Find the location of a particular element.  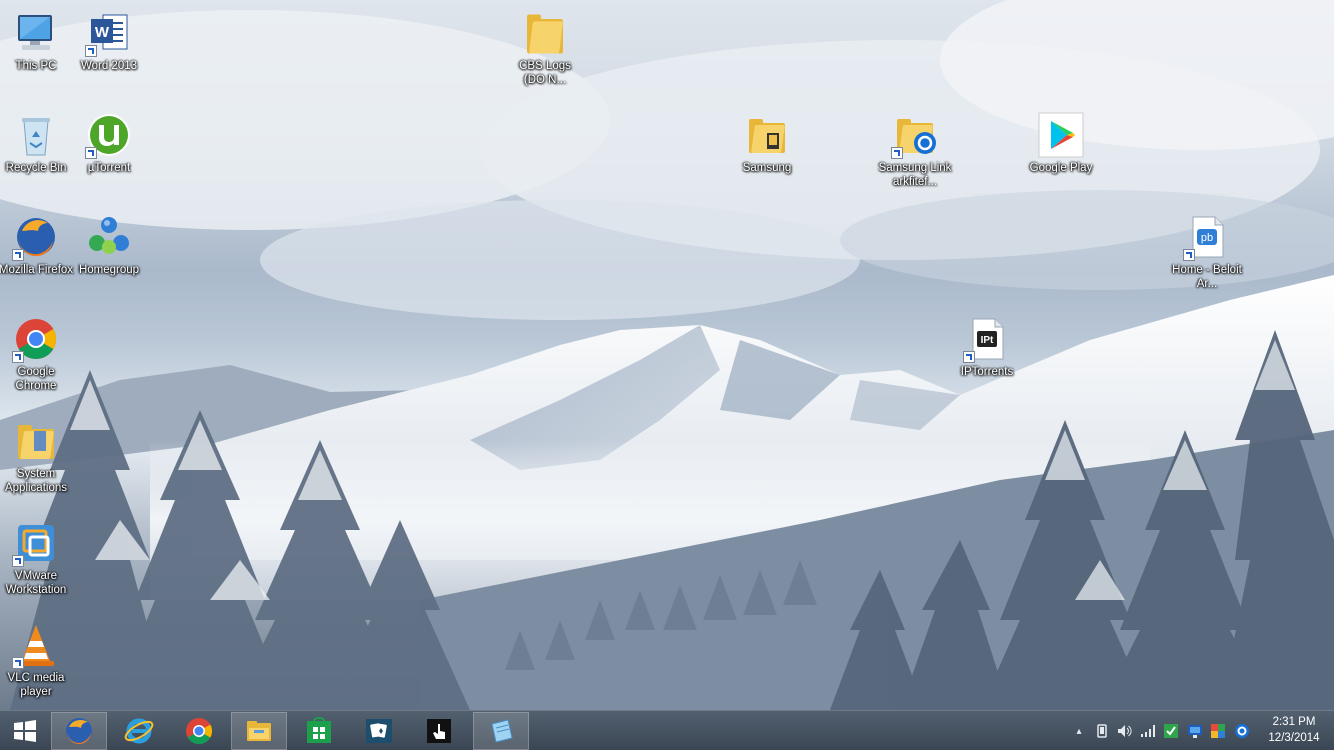

clock-date: 12/3/2014 is located at coordinates (1294, 738).